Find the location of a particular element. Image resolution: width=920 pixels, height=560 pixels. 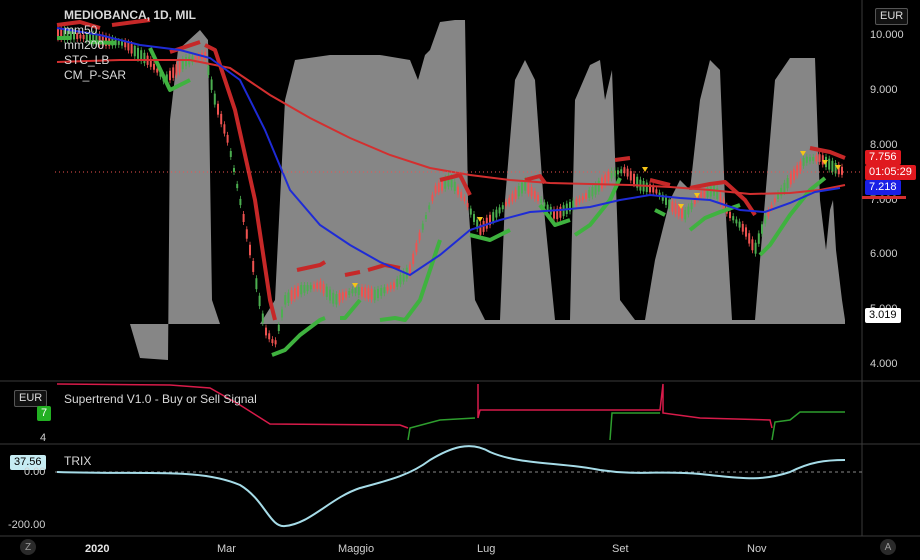

indicator-label-mm50: mm50 is located at coordinates (130, 30).